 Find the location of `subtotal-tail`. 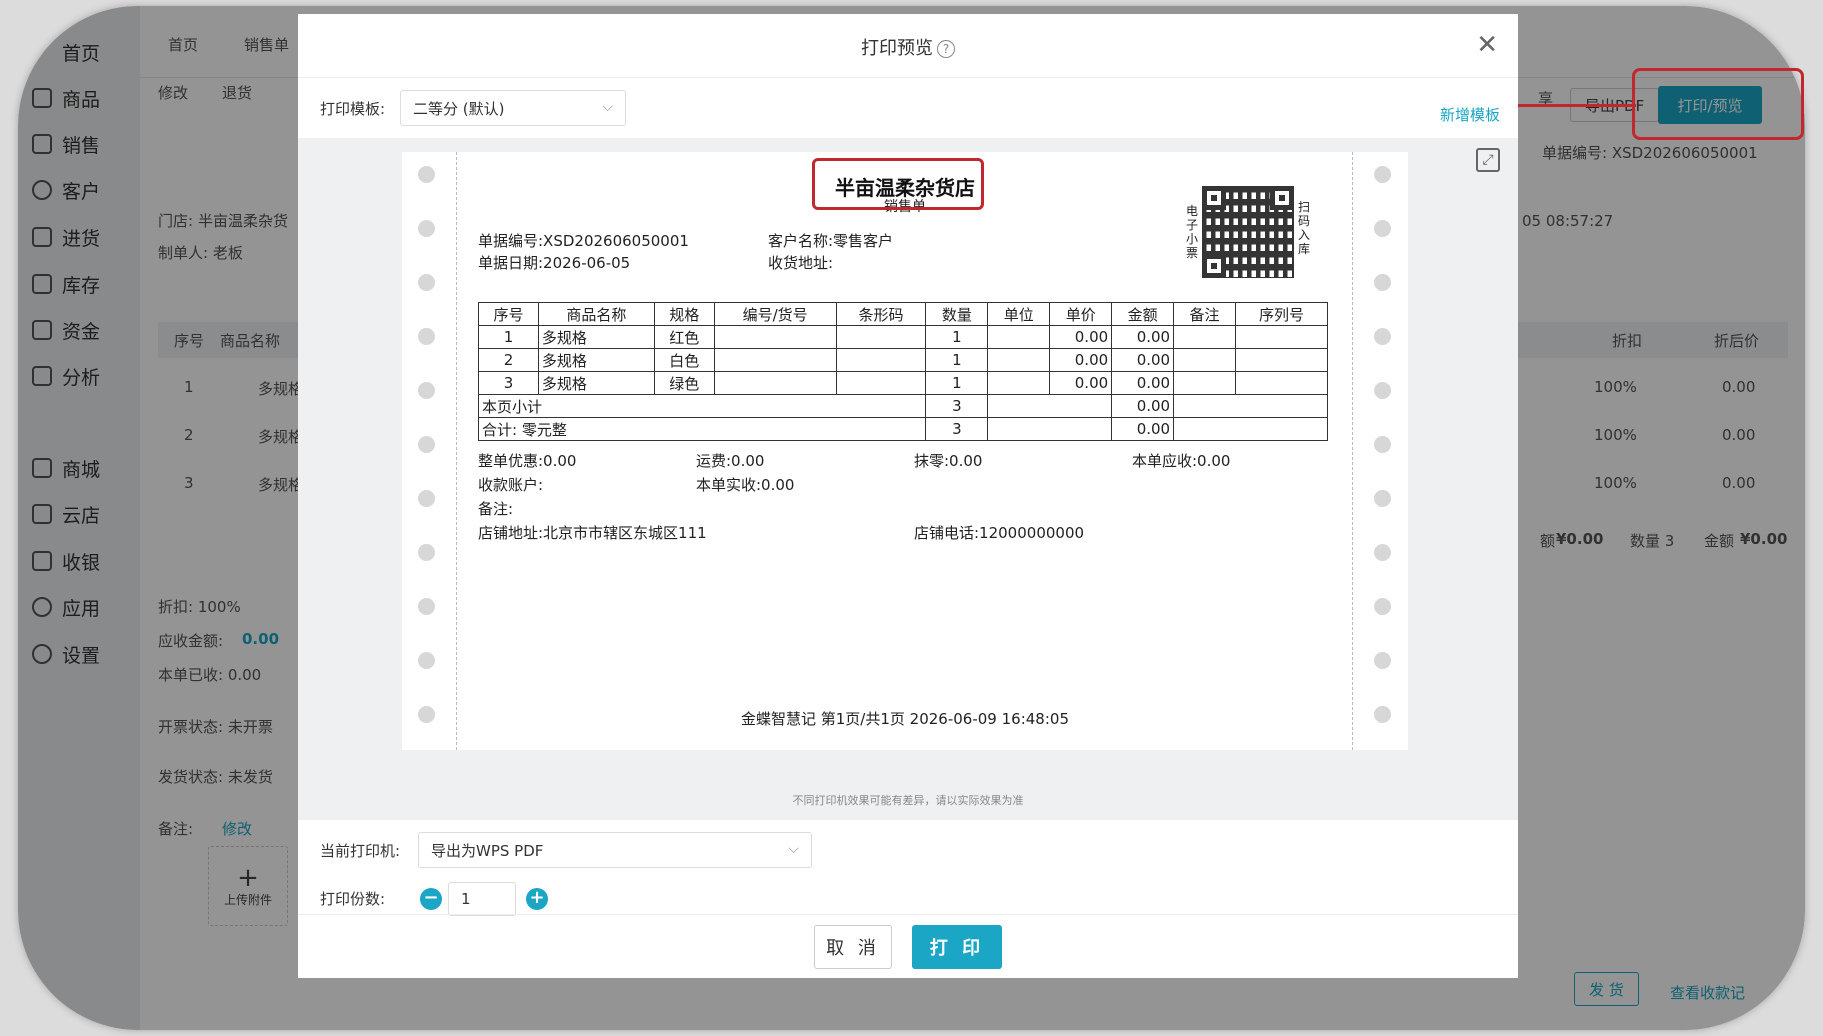

subtotal-tail is located at coordinates (1250, 406).